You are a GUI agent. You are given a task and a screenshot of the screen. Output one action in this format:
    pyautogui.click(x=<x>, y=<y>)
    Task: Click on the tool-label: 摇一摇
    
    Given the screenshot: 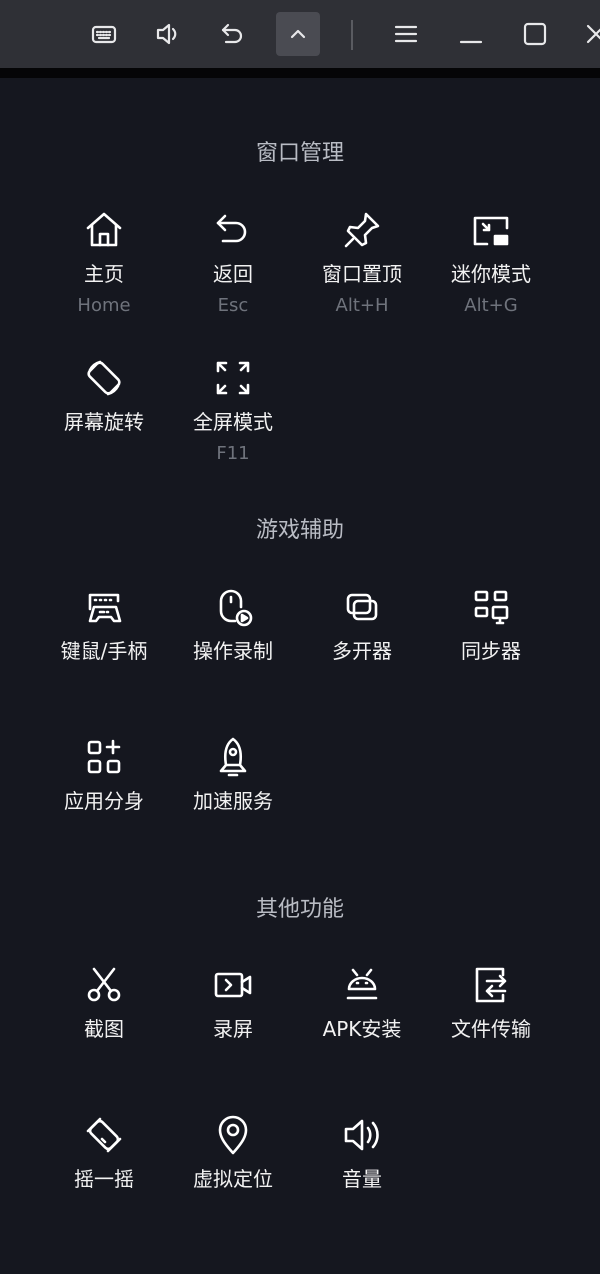 What is the action you would take?
    pyautogui.click(x=104, y=1179)
    